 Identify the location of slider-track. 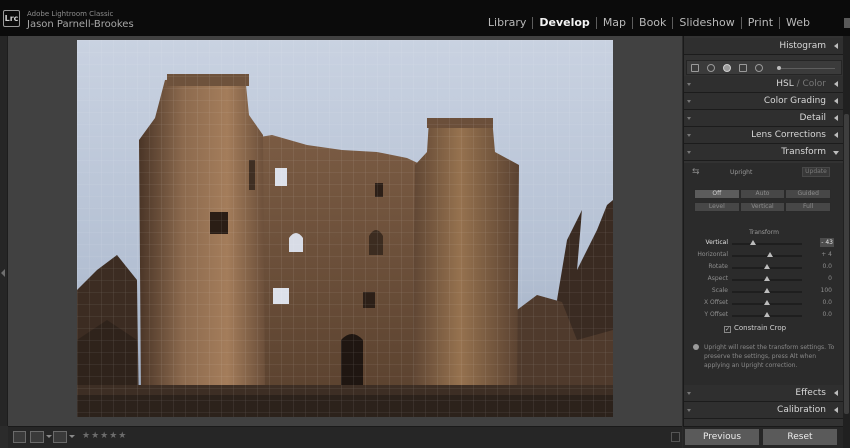
(767, 244).